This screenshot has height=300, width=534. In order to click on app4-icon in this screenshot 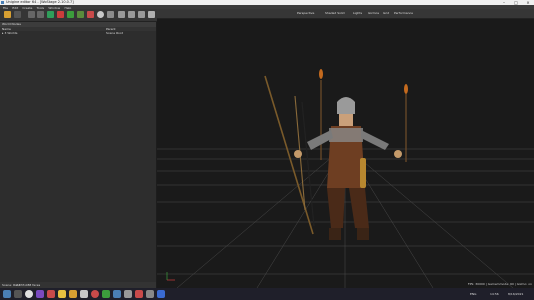, I will do `click(84, 294)`.